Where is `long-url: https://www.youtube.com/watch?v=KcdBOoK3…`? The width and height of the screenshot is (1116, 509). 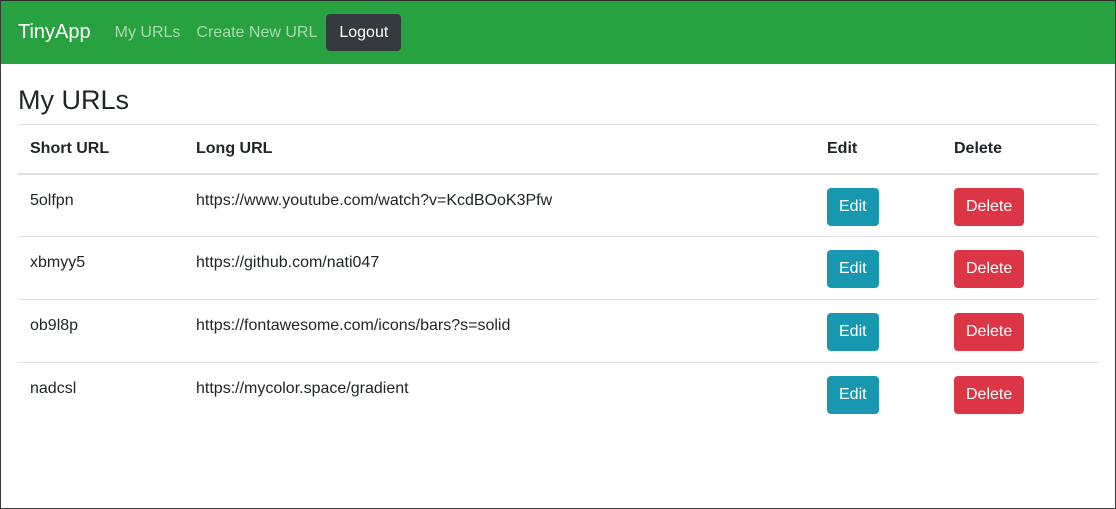 long-url: https://www.youtube.com/watch?v=KcdBOoK3… is located at coordinates (374, 200).